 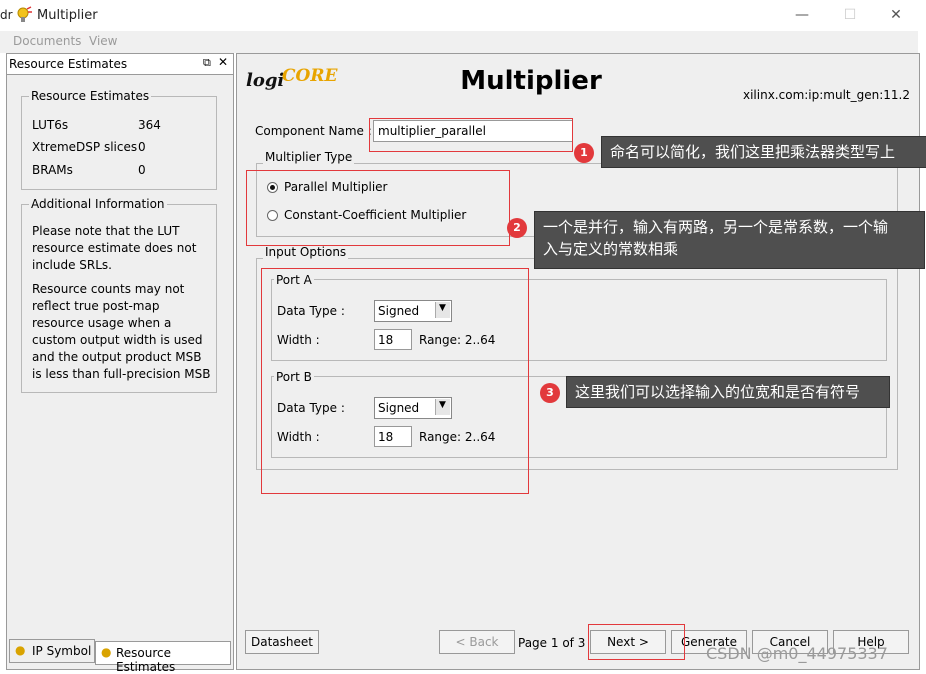 I want to click on lut6s-label: LUT6s, so click(x=50, y=125).